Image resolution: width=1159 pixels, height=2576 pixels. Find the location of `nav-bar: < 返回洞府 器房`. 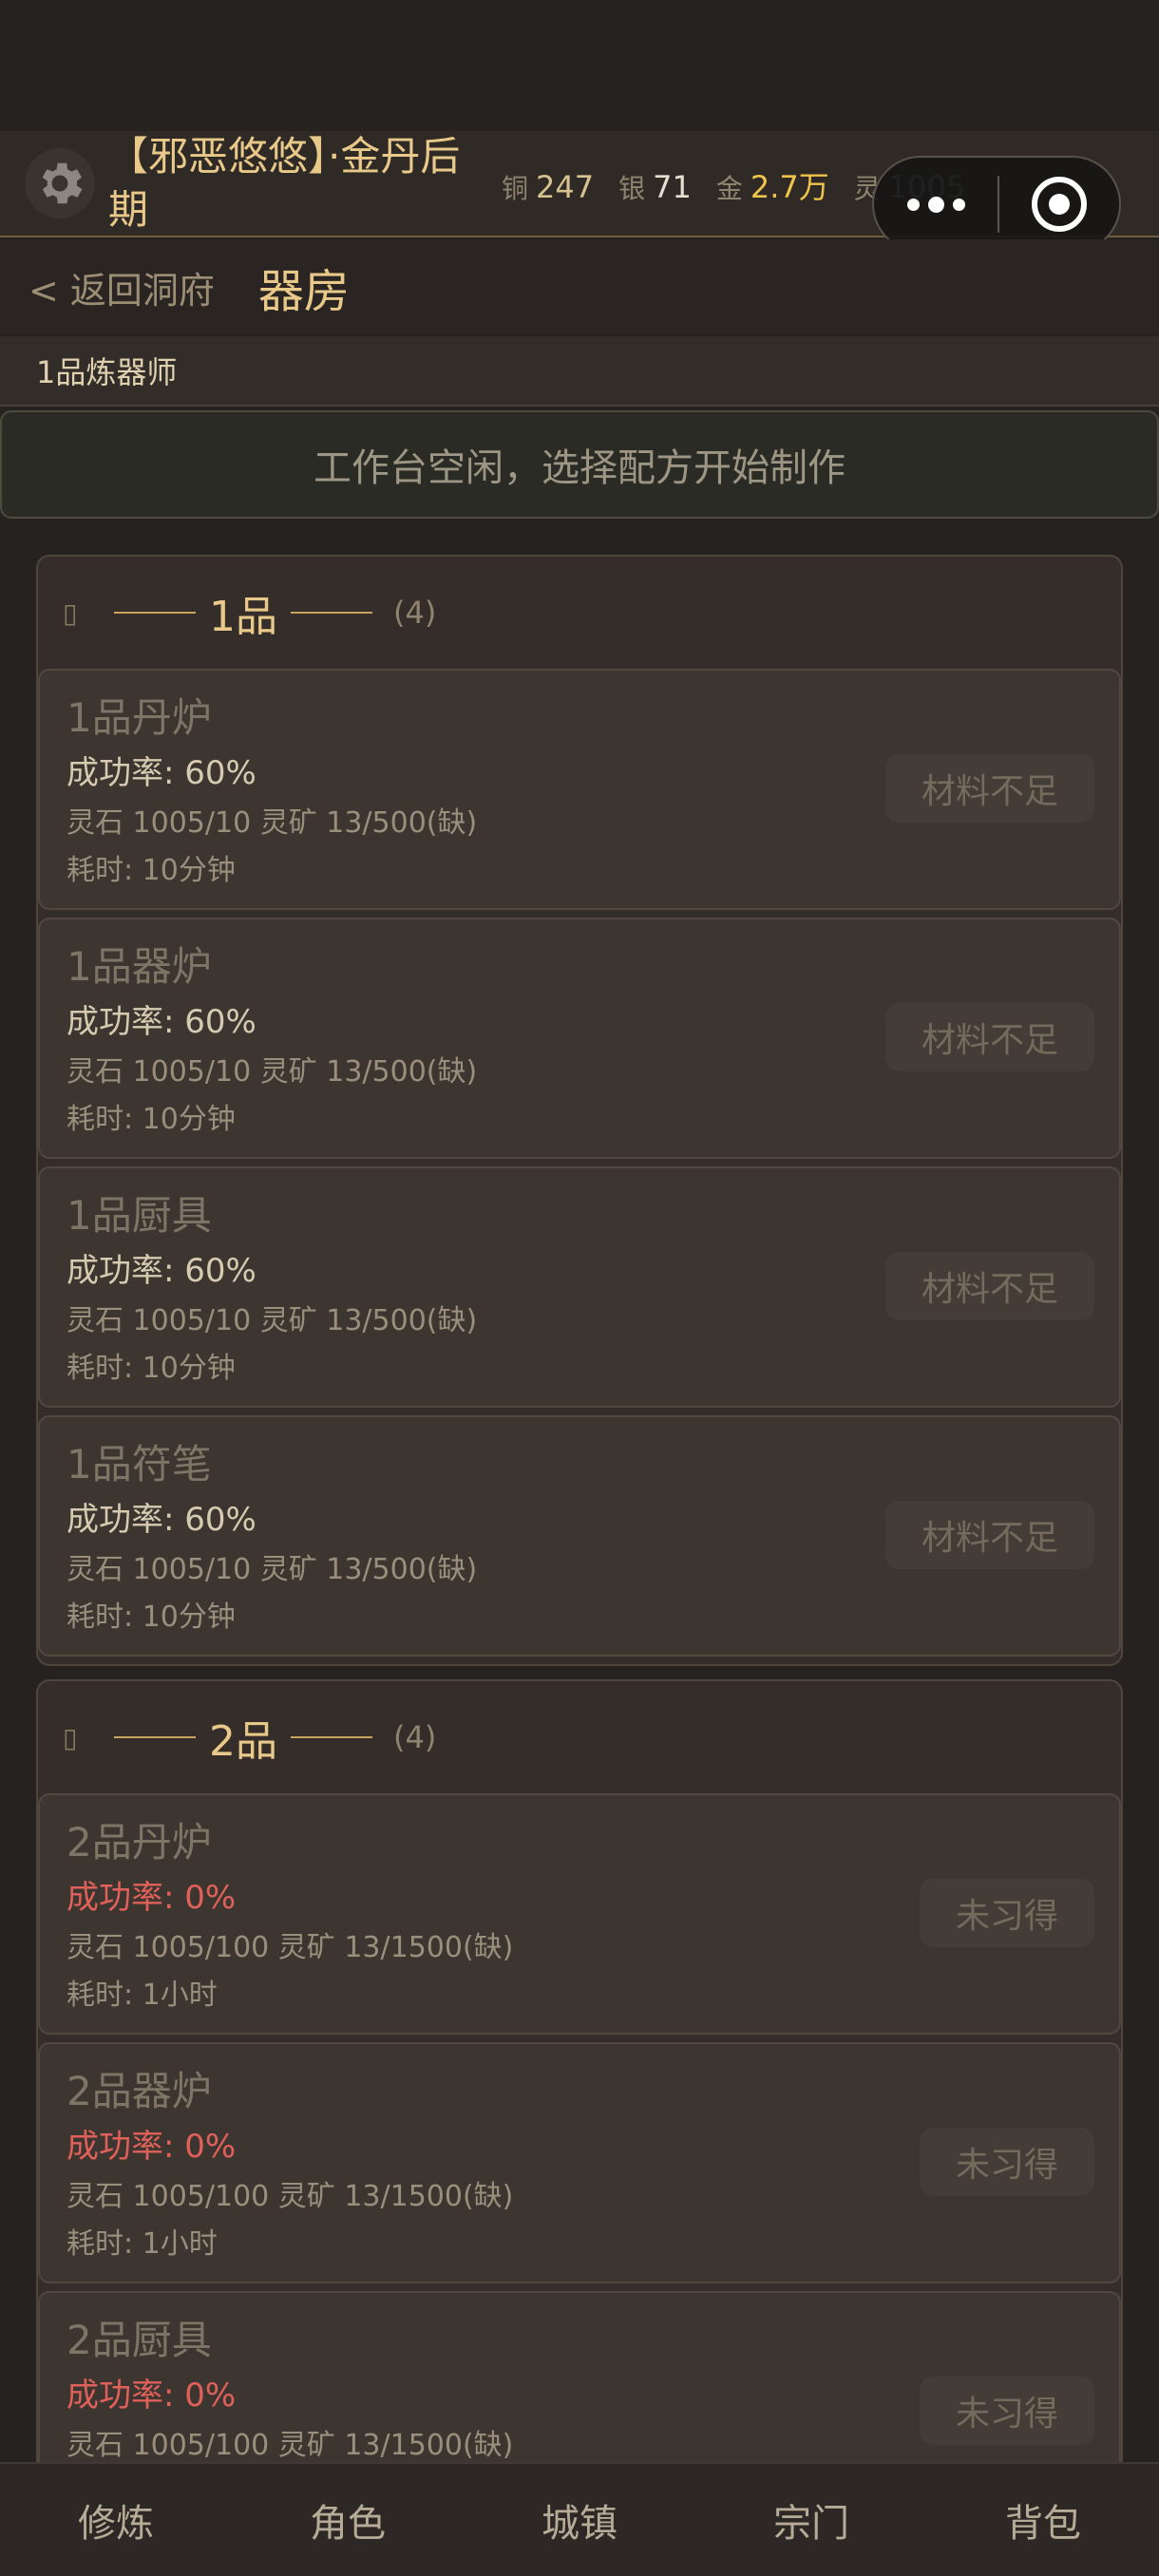

nav-bar: < 返回洞府 器房 is located at coordinates (579, 286).